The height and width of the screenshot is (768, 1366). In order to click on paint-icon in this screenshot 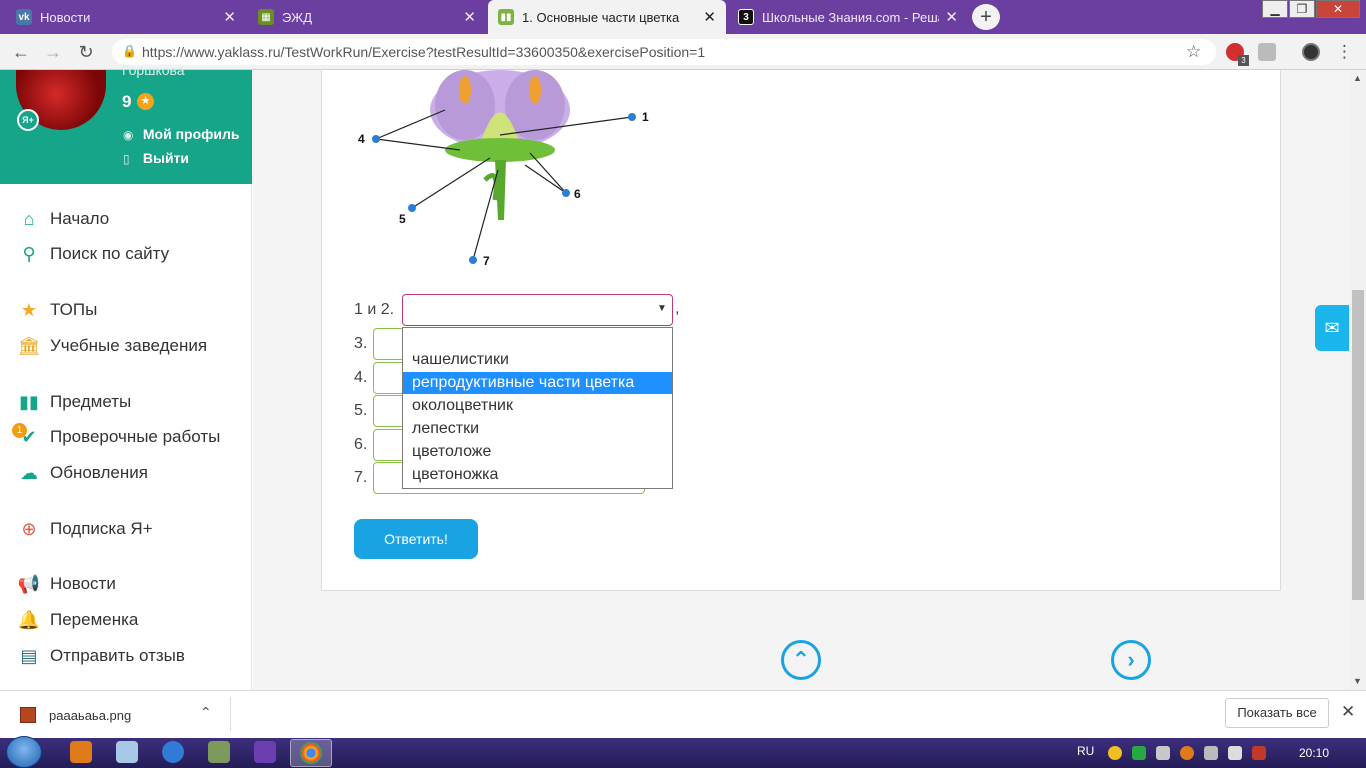, I will do `click(219, 752)`.